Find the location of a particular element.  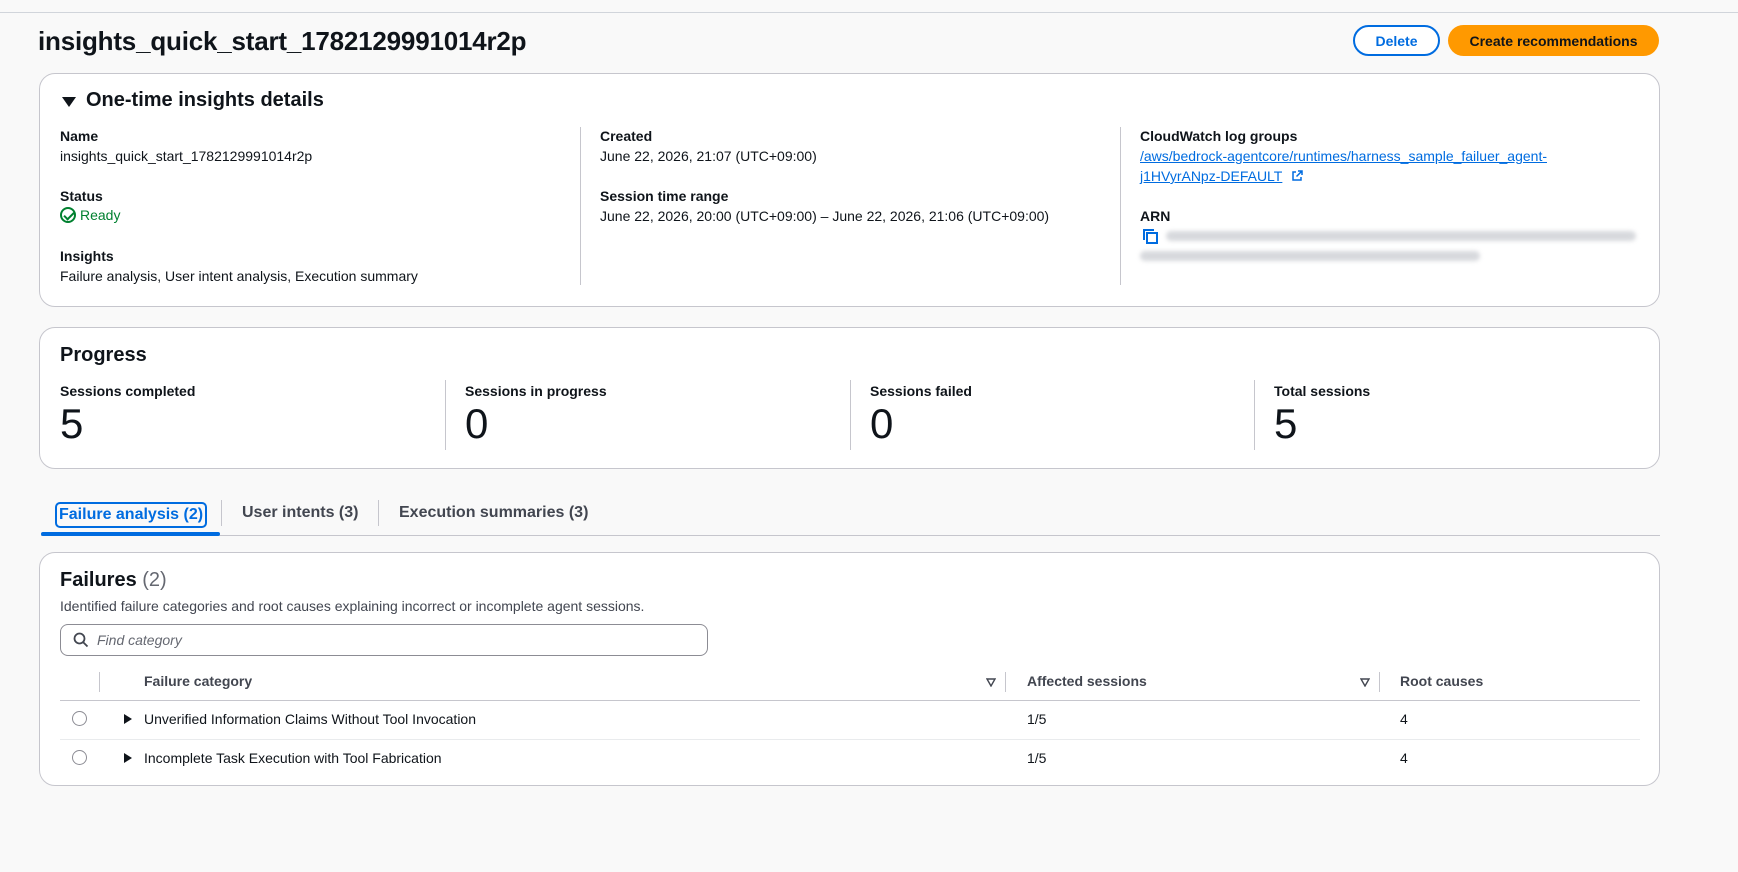

delete-button: Delete is located at coordinates (1396, 40).